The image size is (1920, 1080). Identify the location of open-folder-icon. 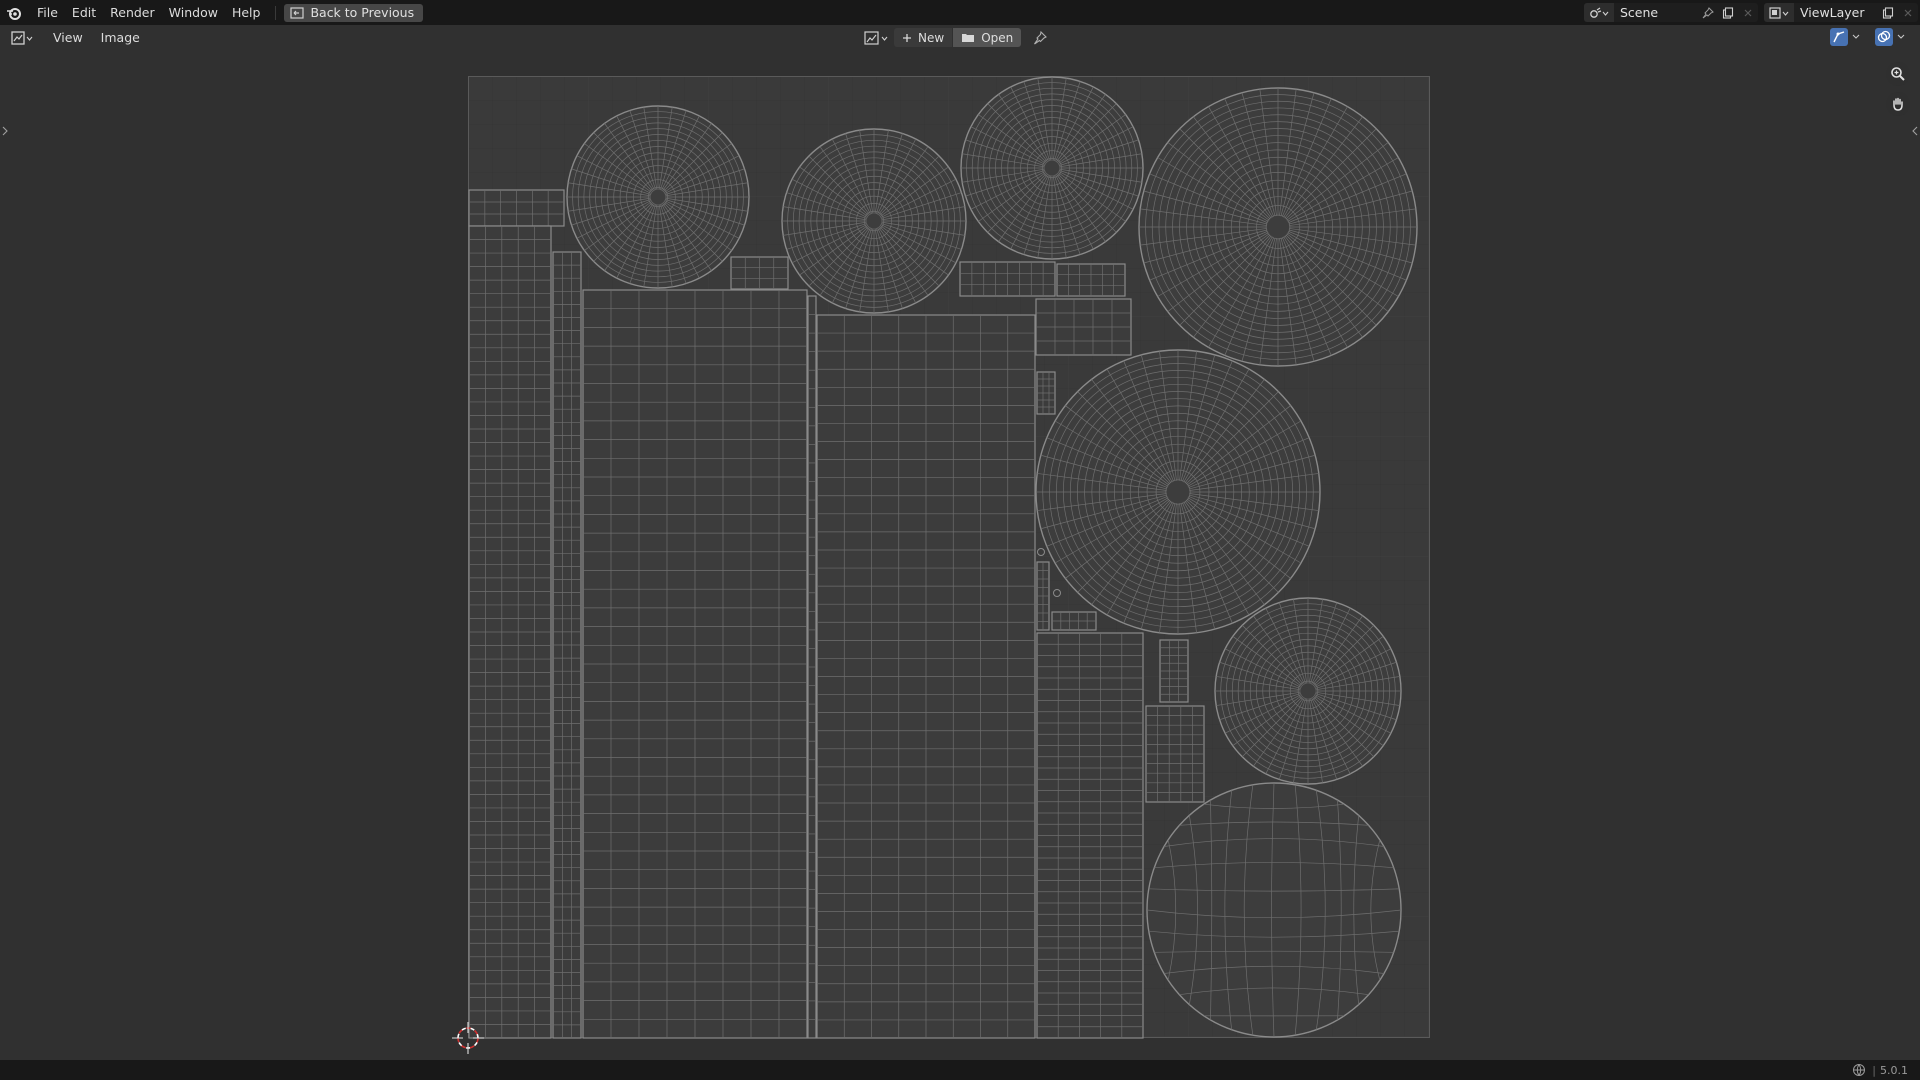
(968, 38).